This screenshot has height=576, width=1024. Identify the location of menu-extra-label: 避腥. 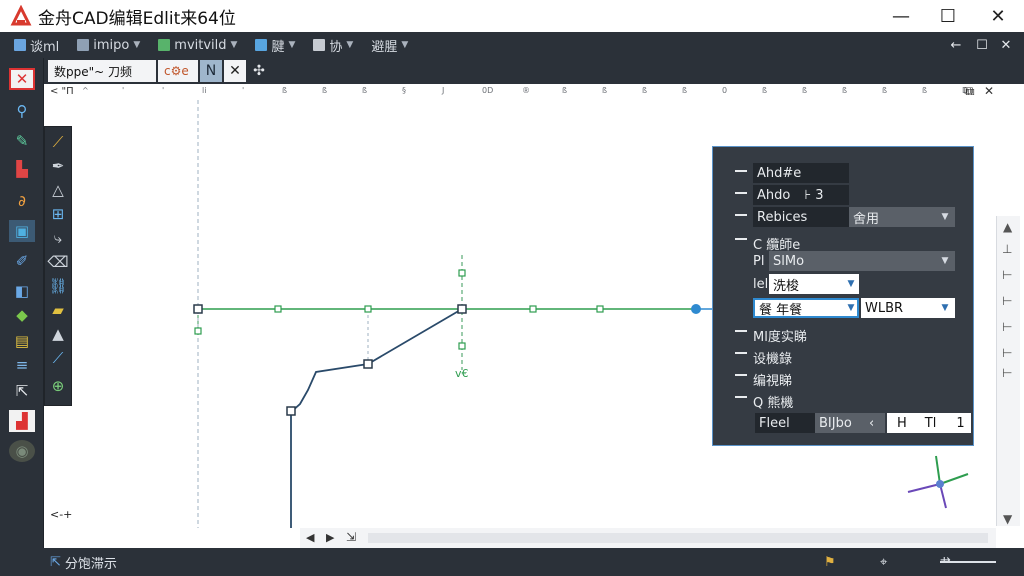
(384, 47).